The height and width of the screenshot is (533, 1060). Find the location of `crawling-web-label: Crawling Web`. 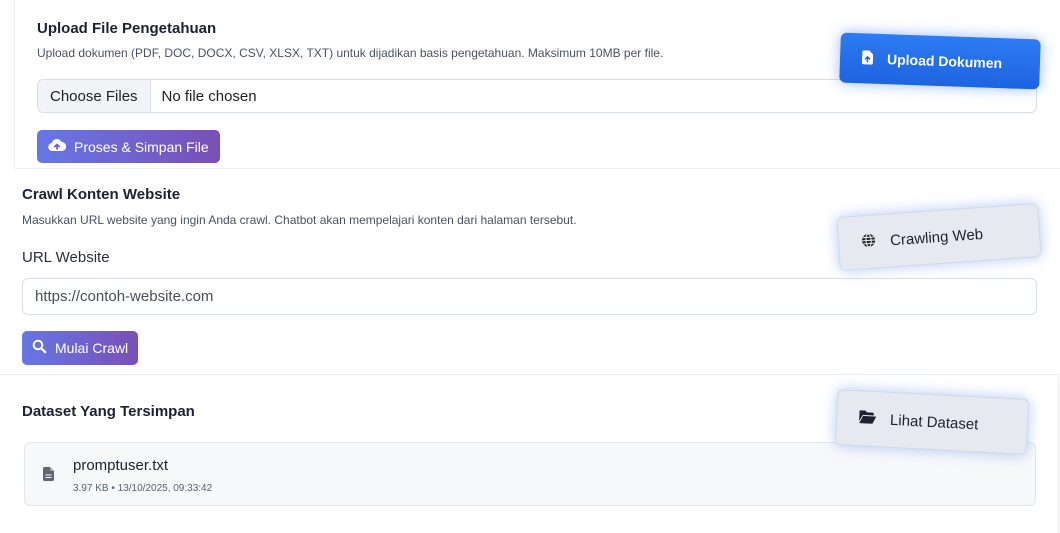

crawling-web-label: Crawling Web is located at coordinates (936, 237).